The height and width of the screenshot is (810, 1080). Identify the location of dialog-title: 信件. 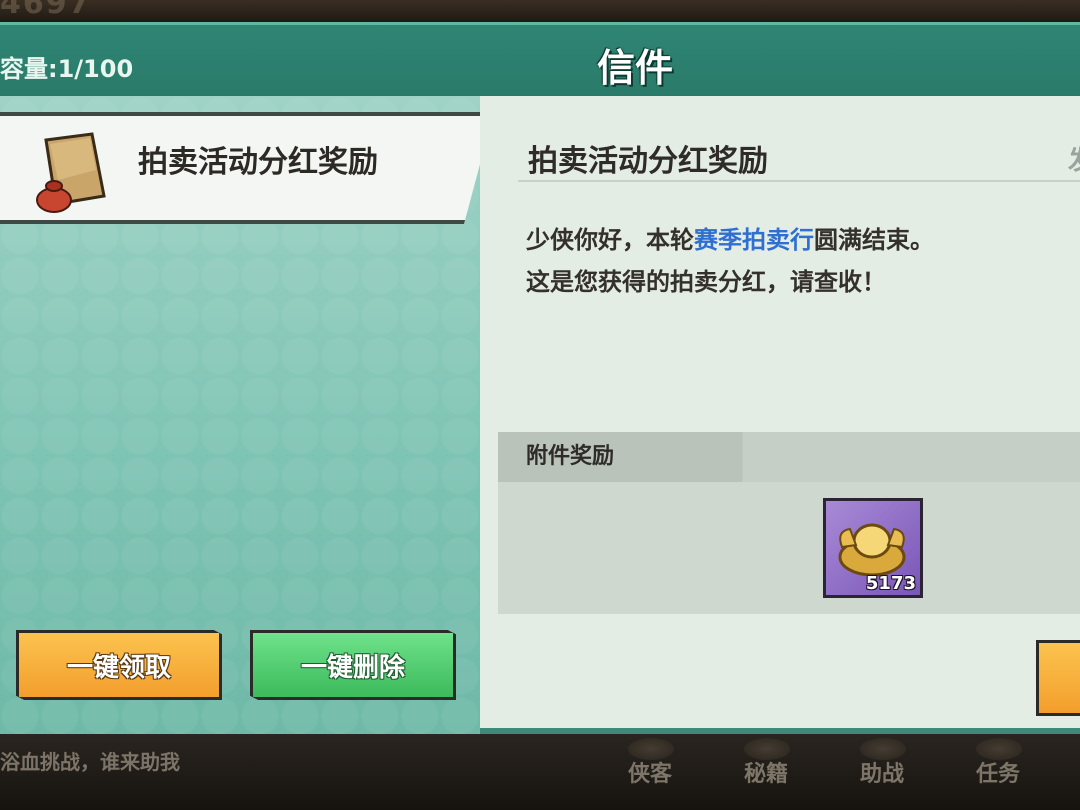
(634, 68).